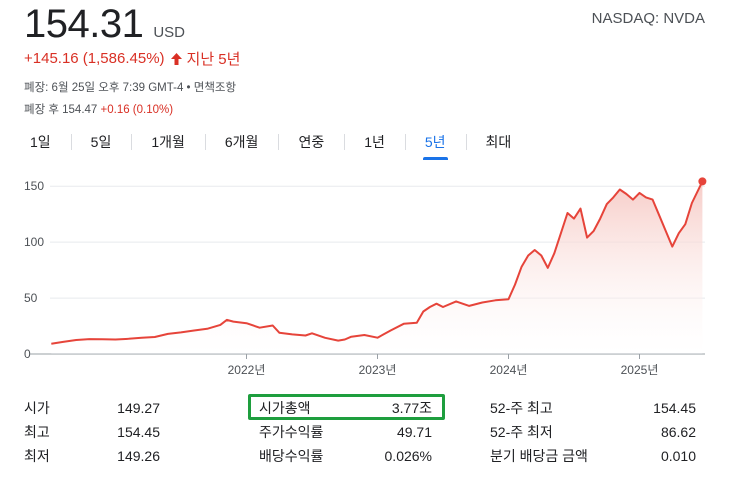 This screenshot has height=481, width=743. I want to click on after-hours-info: 폐장 후 154.47 +0.16 (0.10%), so click(98, 109).